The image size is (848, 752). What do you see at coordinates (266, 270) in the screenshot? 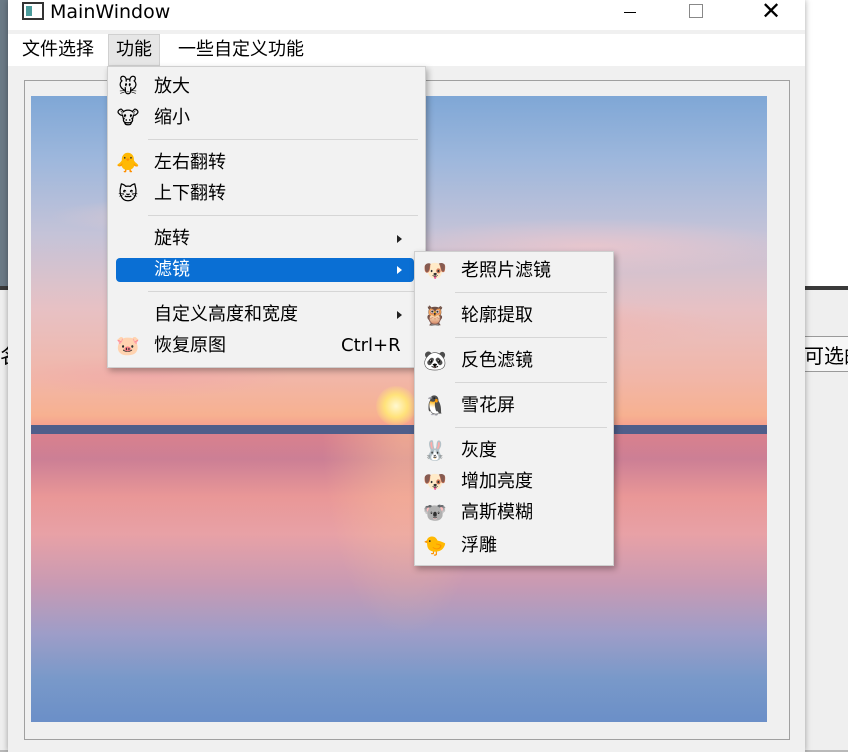
I see `menu-item-filter: 滤镜` at bounding box center [266, 270].